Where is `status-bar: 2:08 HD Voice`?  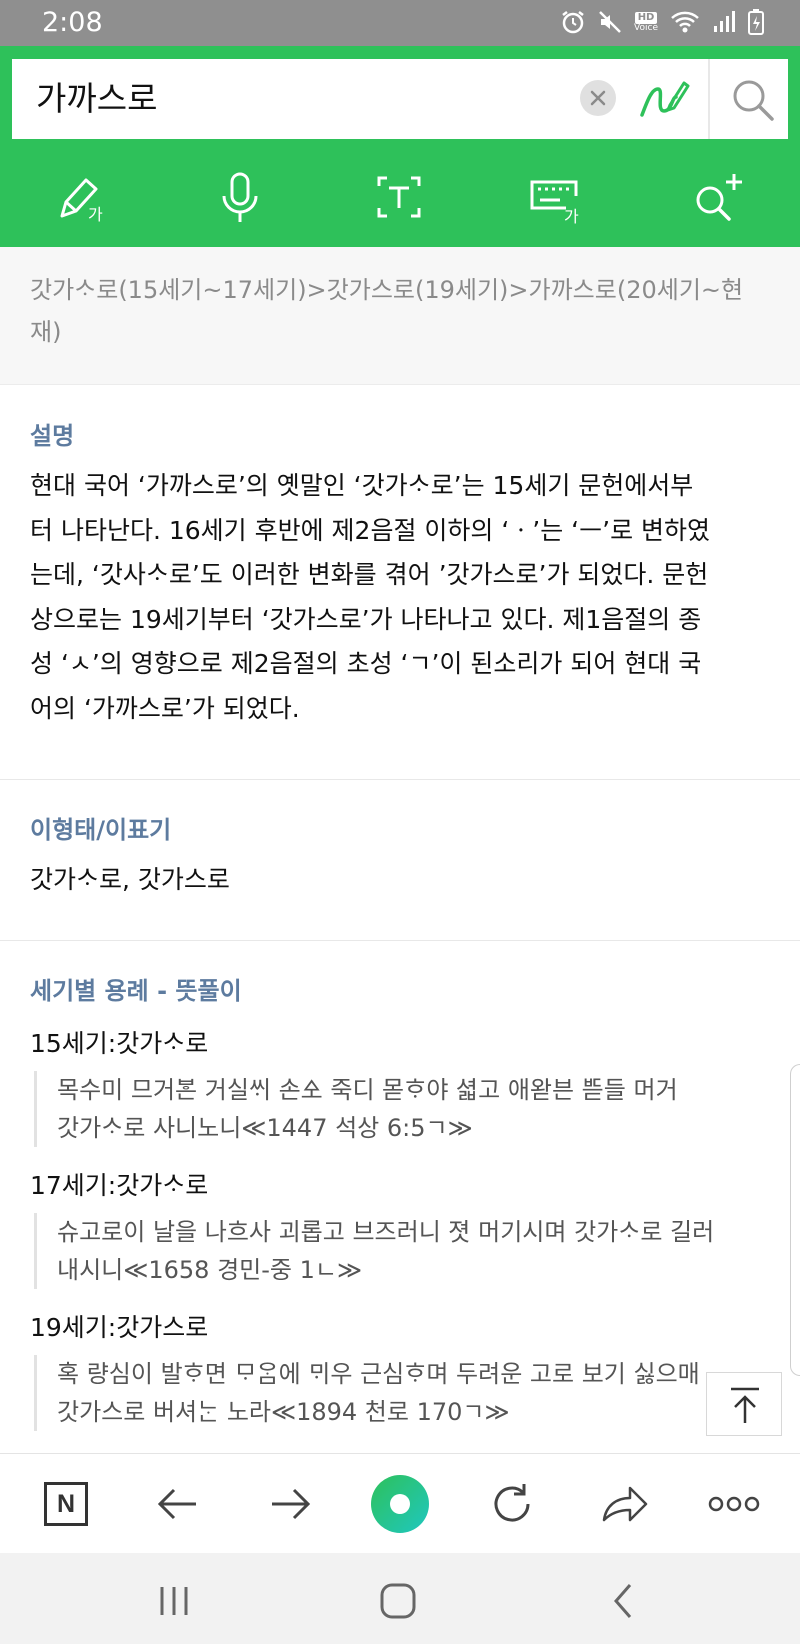 status-bar: 2:08 HD Voice is located at coordinates (400, 23).